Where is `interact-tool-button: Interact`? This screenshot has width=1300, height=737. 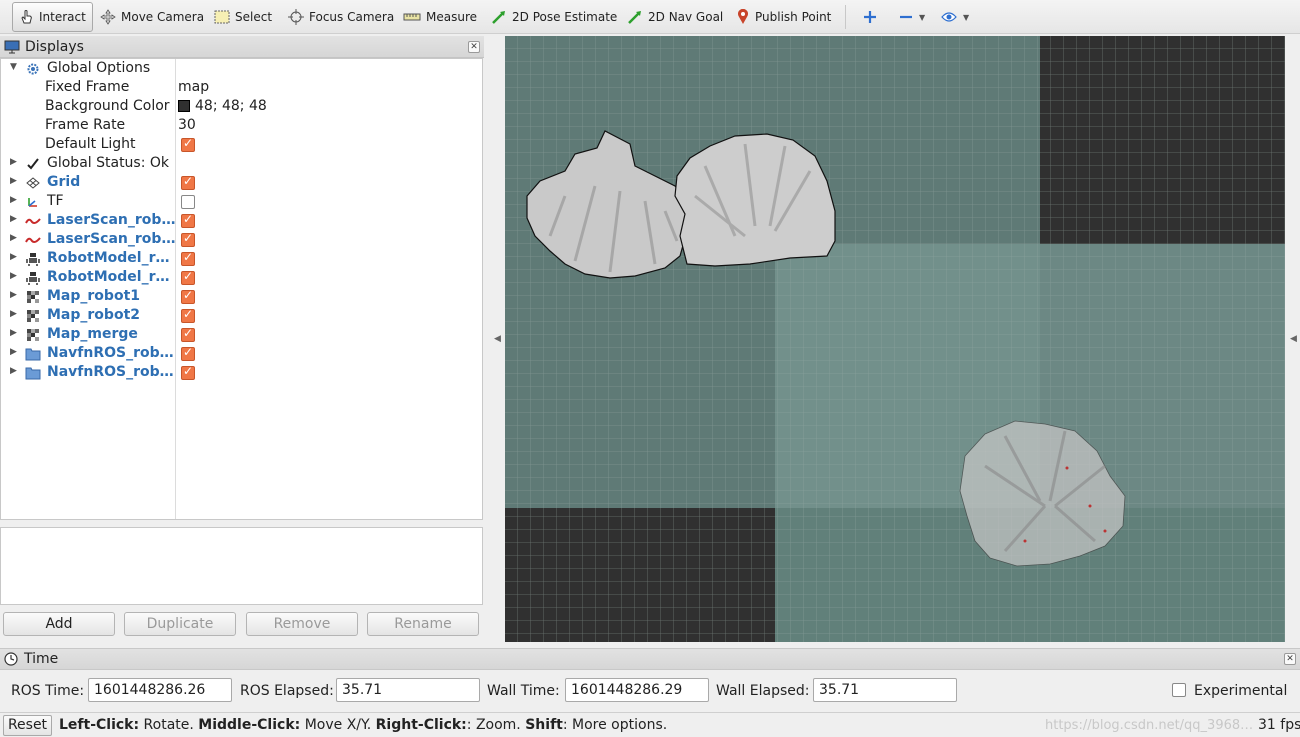 interact-tool-button: Interact is located at coordinates (52, 17).